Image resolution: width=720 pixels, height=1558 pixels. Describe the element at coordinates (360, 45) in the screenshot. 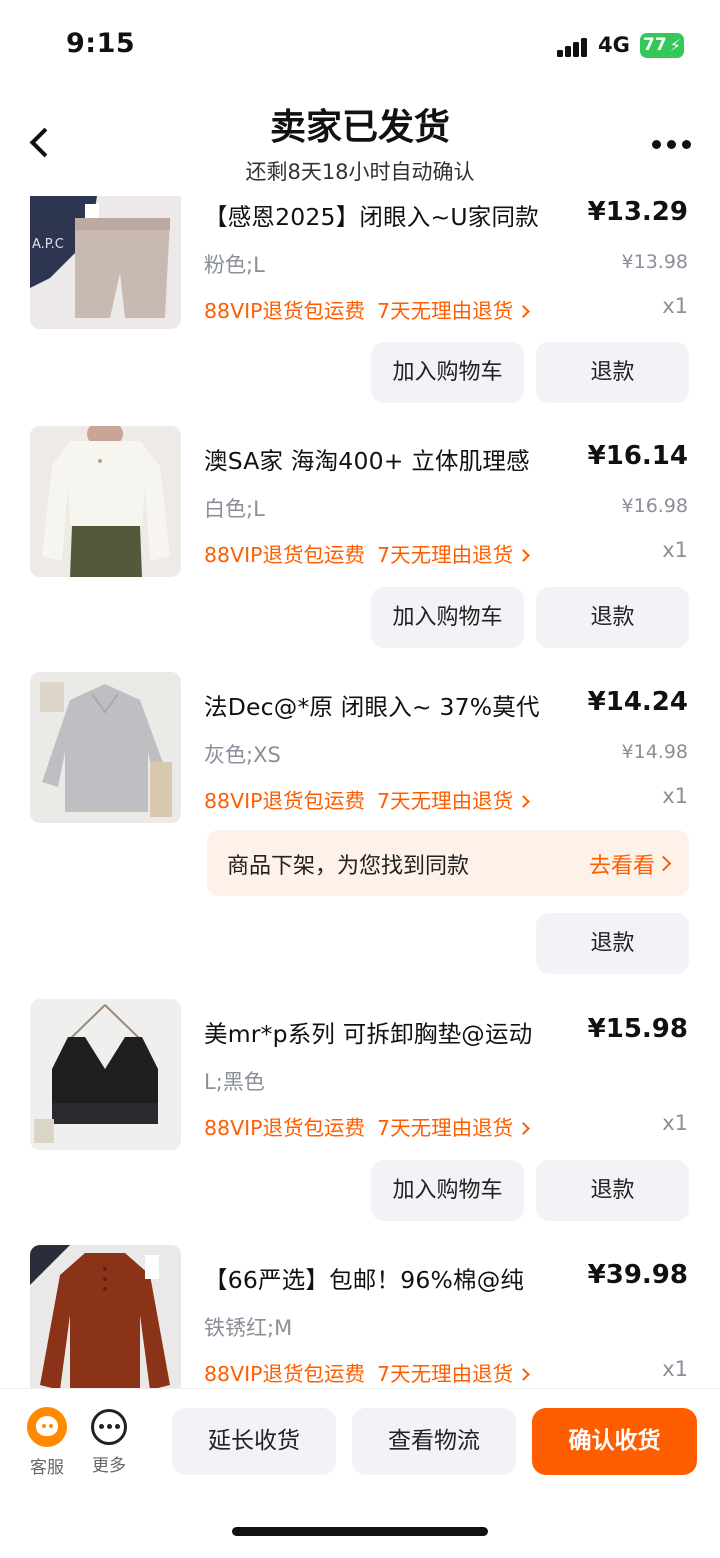

I see `status-bar: 9:15 4G 77 ⚡` at that location.